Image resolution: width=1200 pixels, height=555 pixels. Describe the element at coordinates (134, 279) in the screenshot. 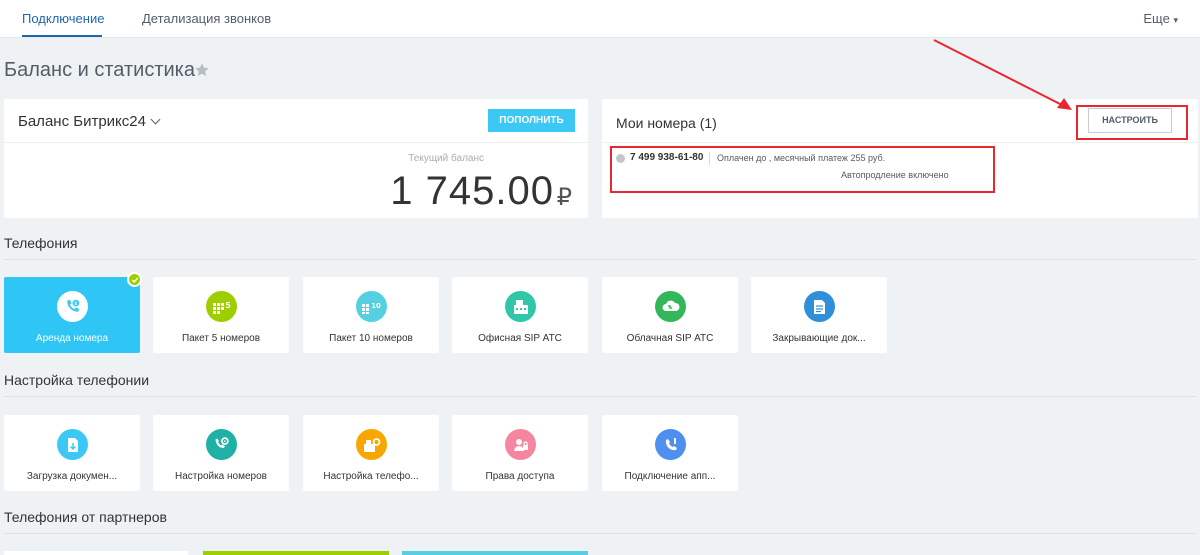

I see `check-icon` at that location.